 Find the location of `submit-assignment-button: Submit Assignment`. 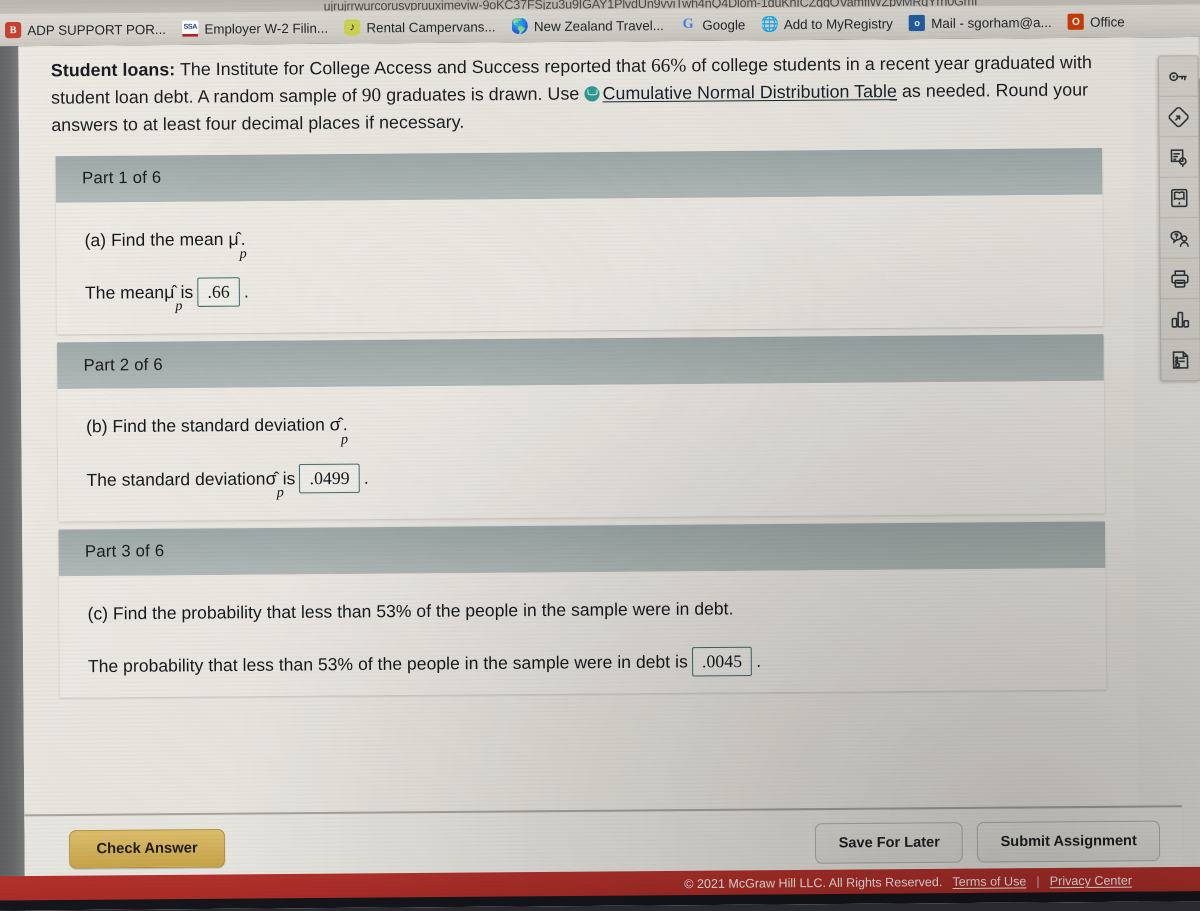

submit-assignment-button: Submit Assignment is located at coordinates (1068, 841).